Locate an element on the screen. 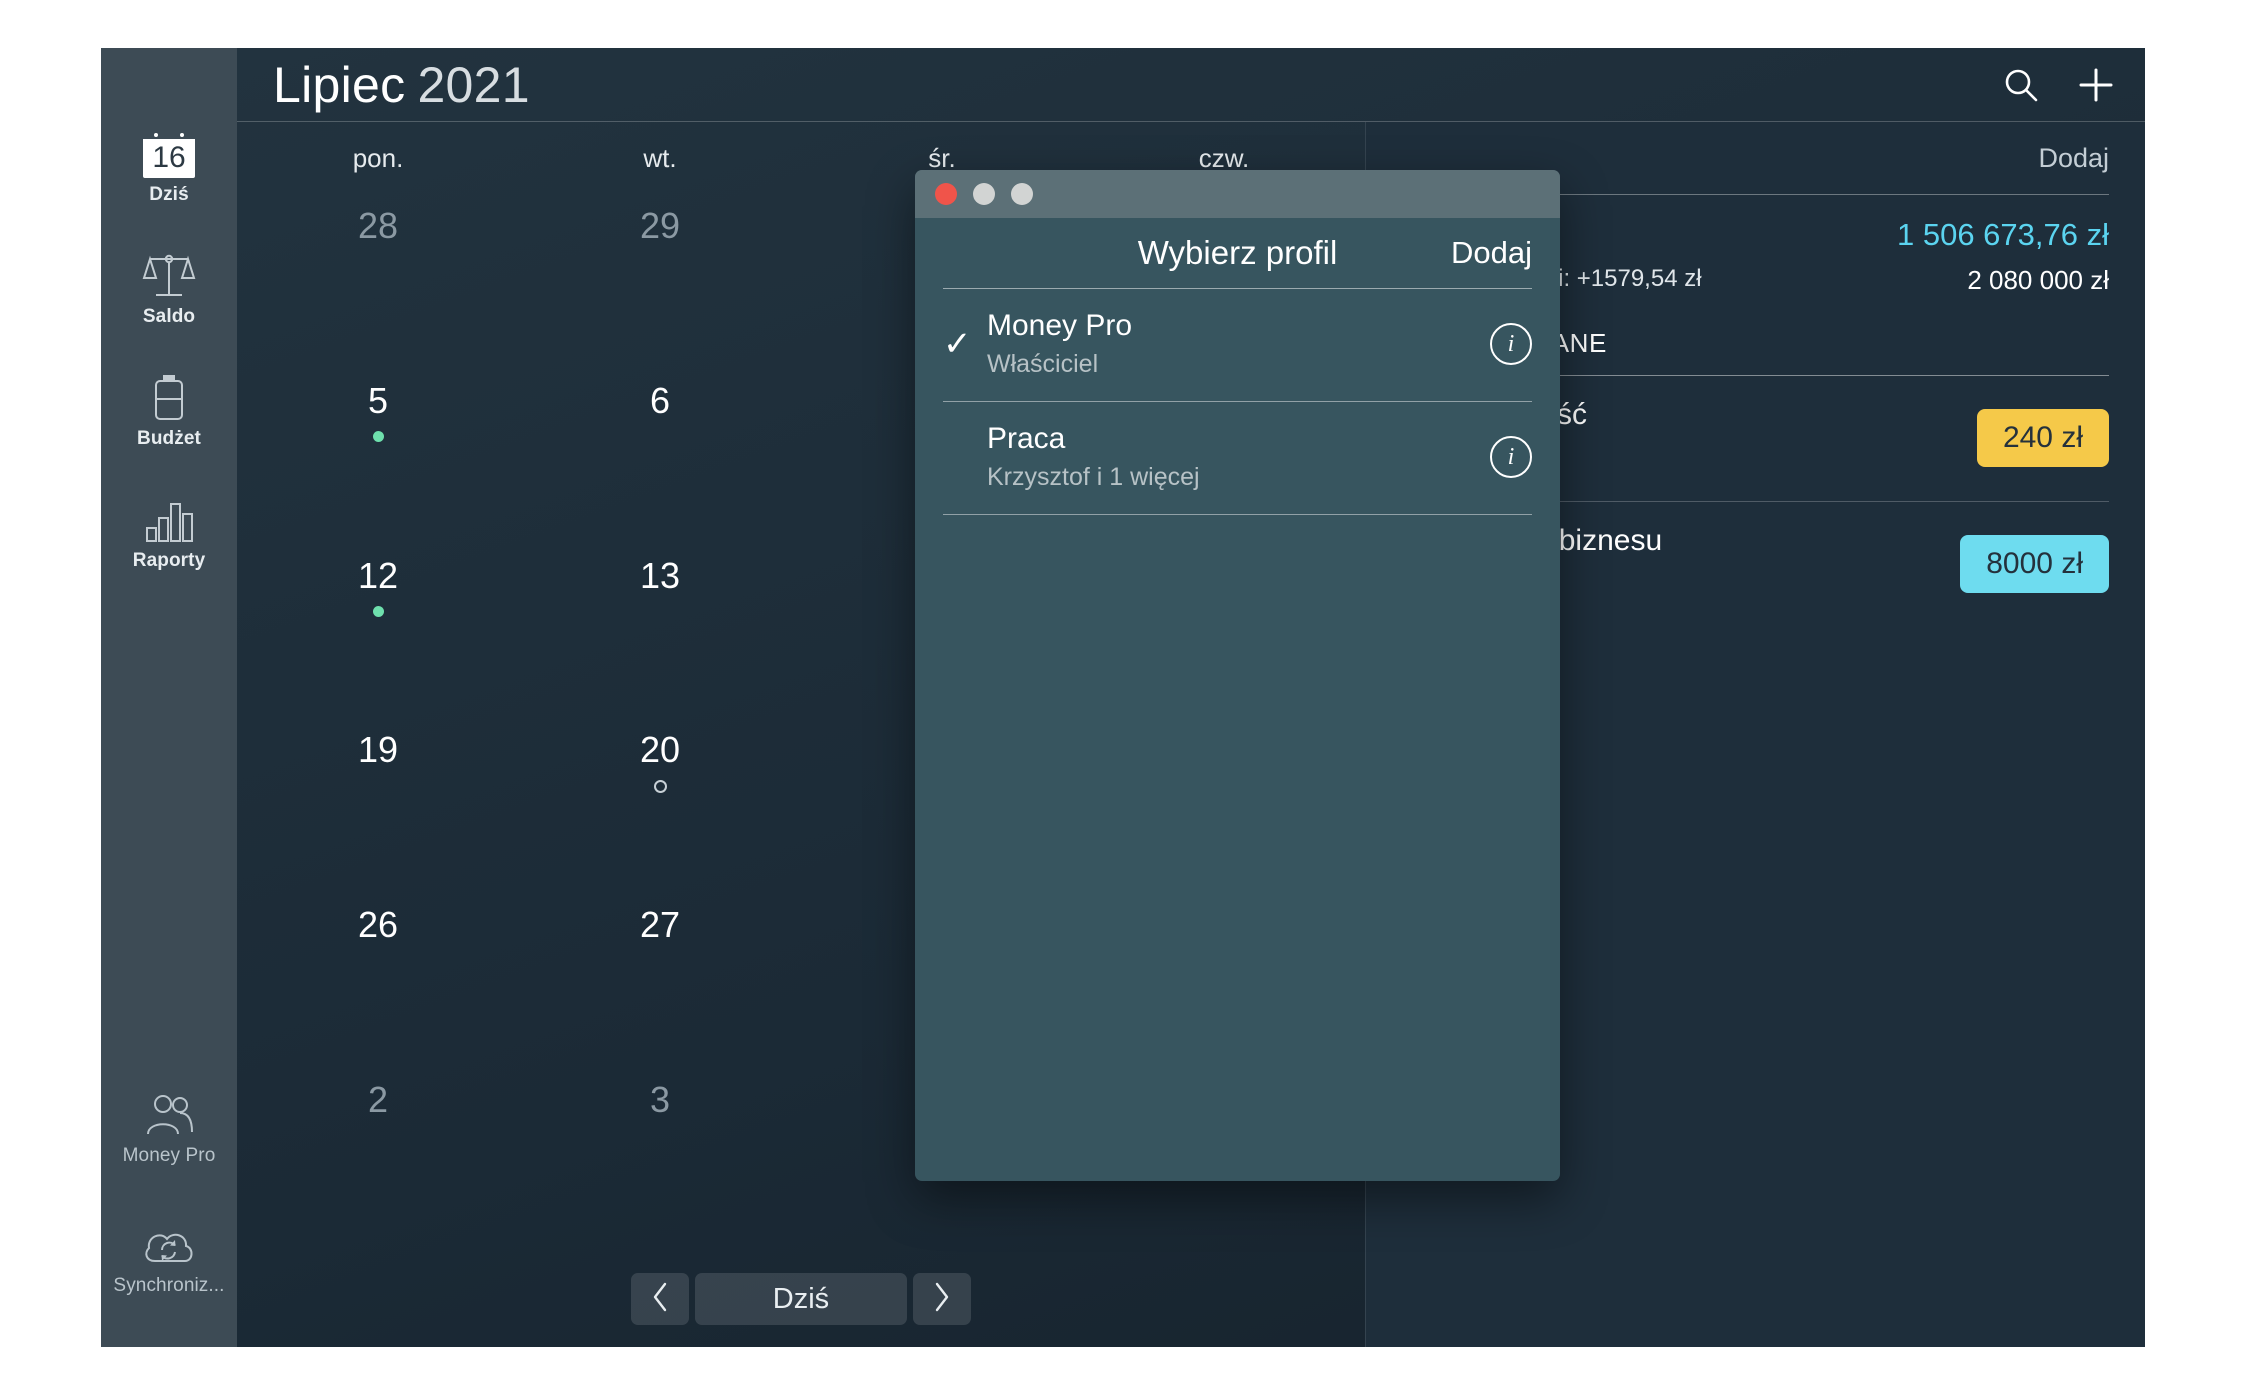 The width and height of the screenshot is (2248, 1380). prev-month-button is located at coordinates (660, 1299).